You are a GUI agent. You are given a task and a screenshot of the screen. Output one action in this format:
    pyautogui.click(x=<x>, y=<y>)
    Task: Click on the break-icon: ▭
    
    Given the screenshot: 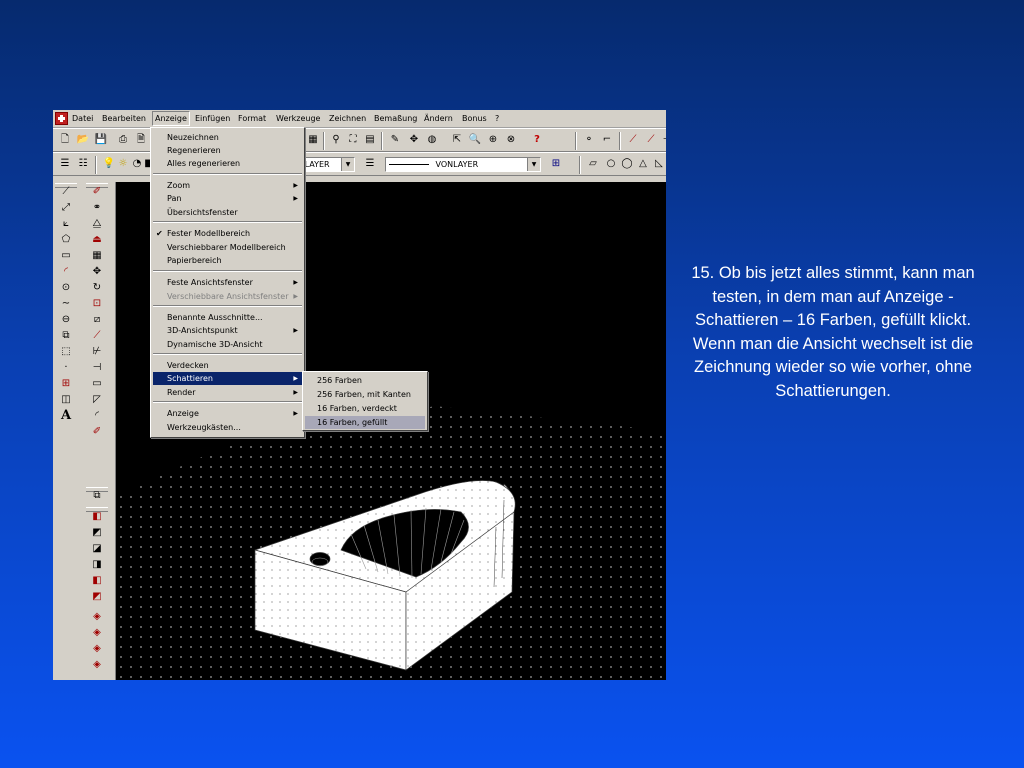 What is the action you would take?
    pyautogui.click(x=97, y=383)
    